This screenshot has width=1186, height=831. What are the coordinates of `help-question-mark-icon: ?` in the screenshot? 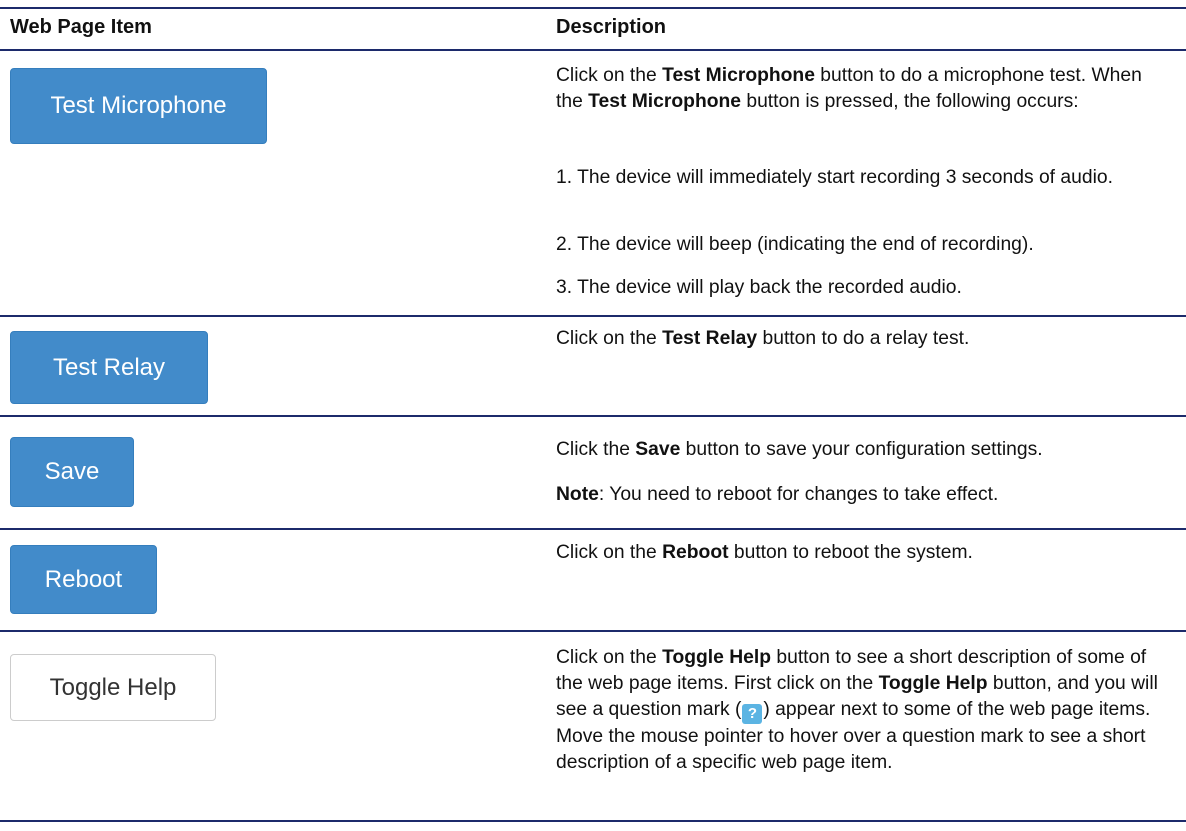 It's located at (752, 714).